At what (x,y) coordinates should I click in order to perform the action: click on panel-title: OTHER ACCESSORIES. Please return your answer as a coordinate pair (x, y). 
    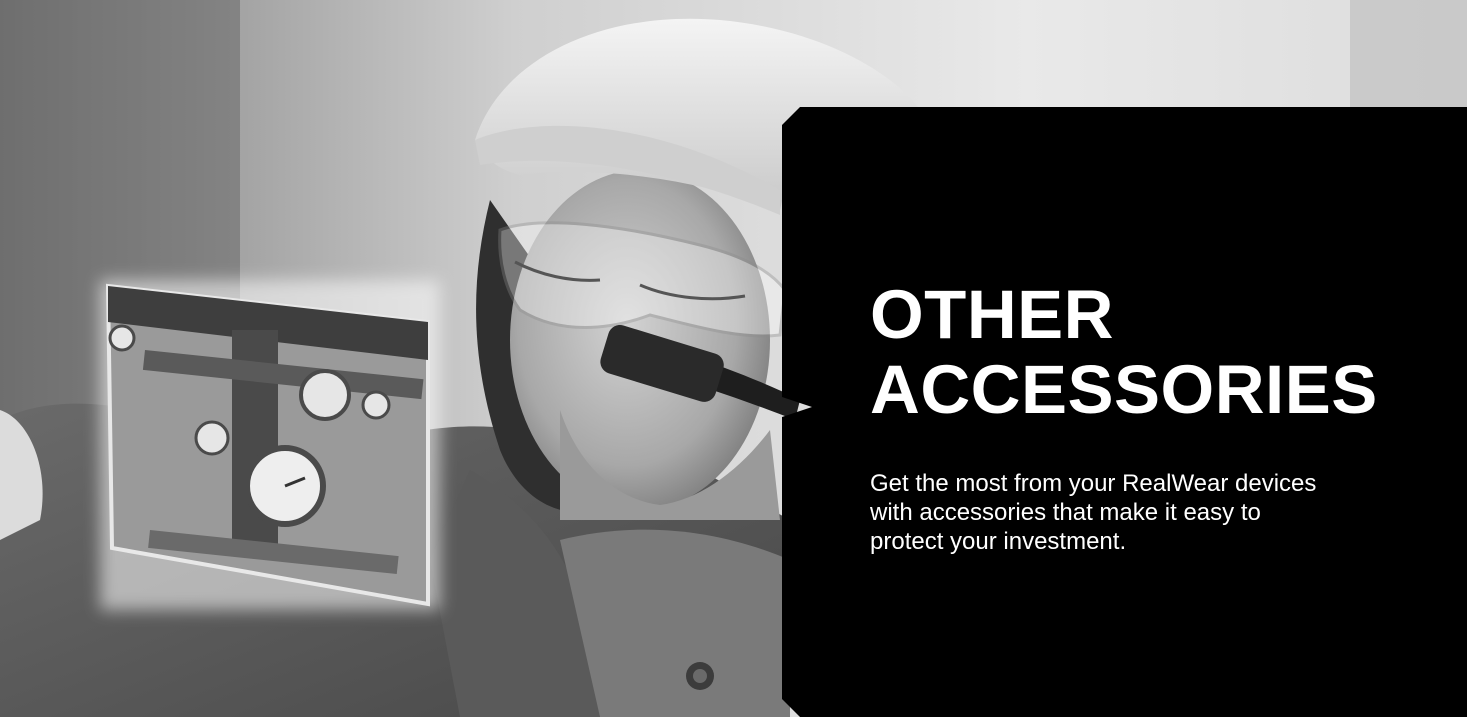
    Looking at the image, I should click on (1124, 352).